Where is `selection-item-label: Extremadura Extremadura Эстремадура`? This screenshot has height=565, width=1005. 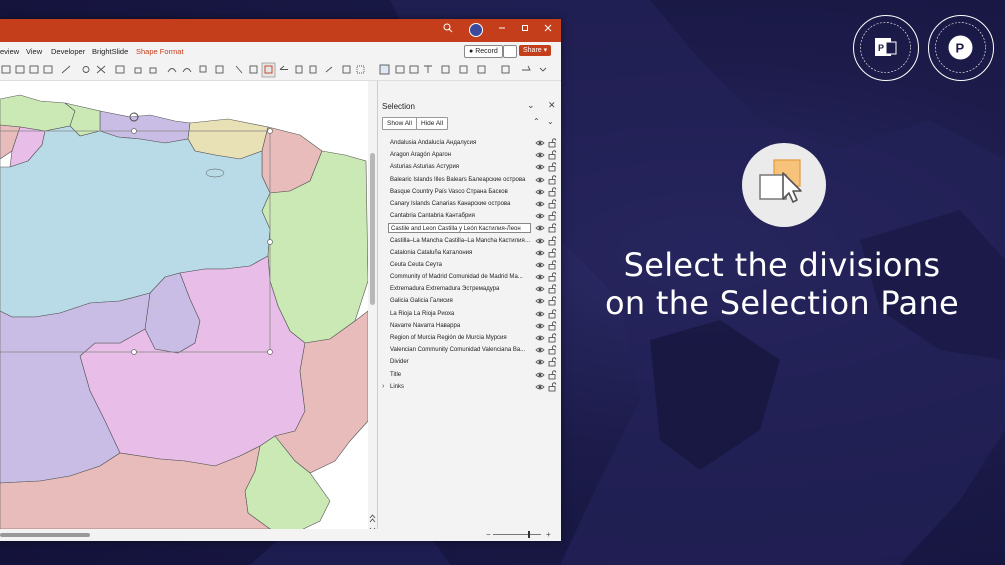 selection-item-label: Extremadura Extremadura Эстремадура is located at coordinates (459, 289).